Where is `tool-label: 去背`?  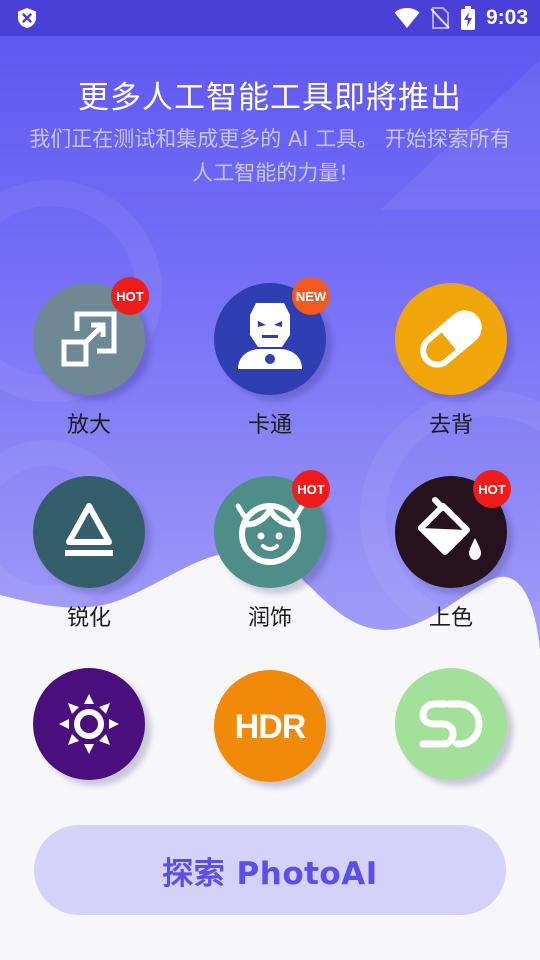
tool-label: 去背 is located at coordinates (450, 425).